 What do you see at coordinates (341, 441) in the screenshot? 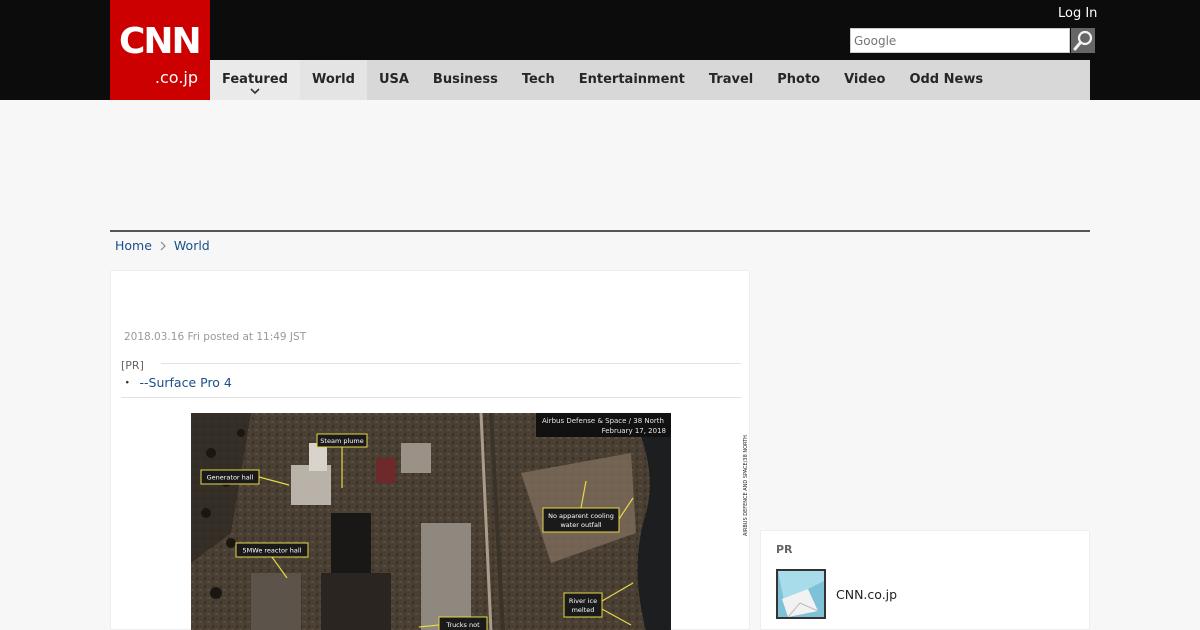
I see `callout-steam-plume-text: Steam plume` at bounding box center [341, 441].